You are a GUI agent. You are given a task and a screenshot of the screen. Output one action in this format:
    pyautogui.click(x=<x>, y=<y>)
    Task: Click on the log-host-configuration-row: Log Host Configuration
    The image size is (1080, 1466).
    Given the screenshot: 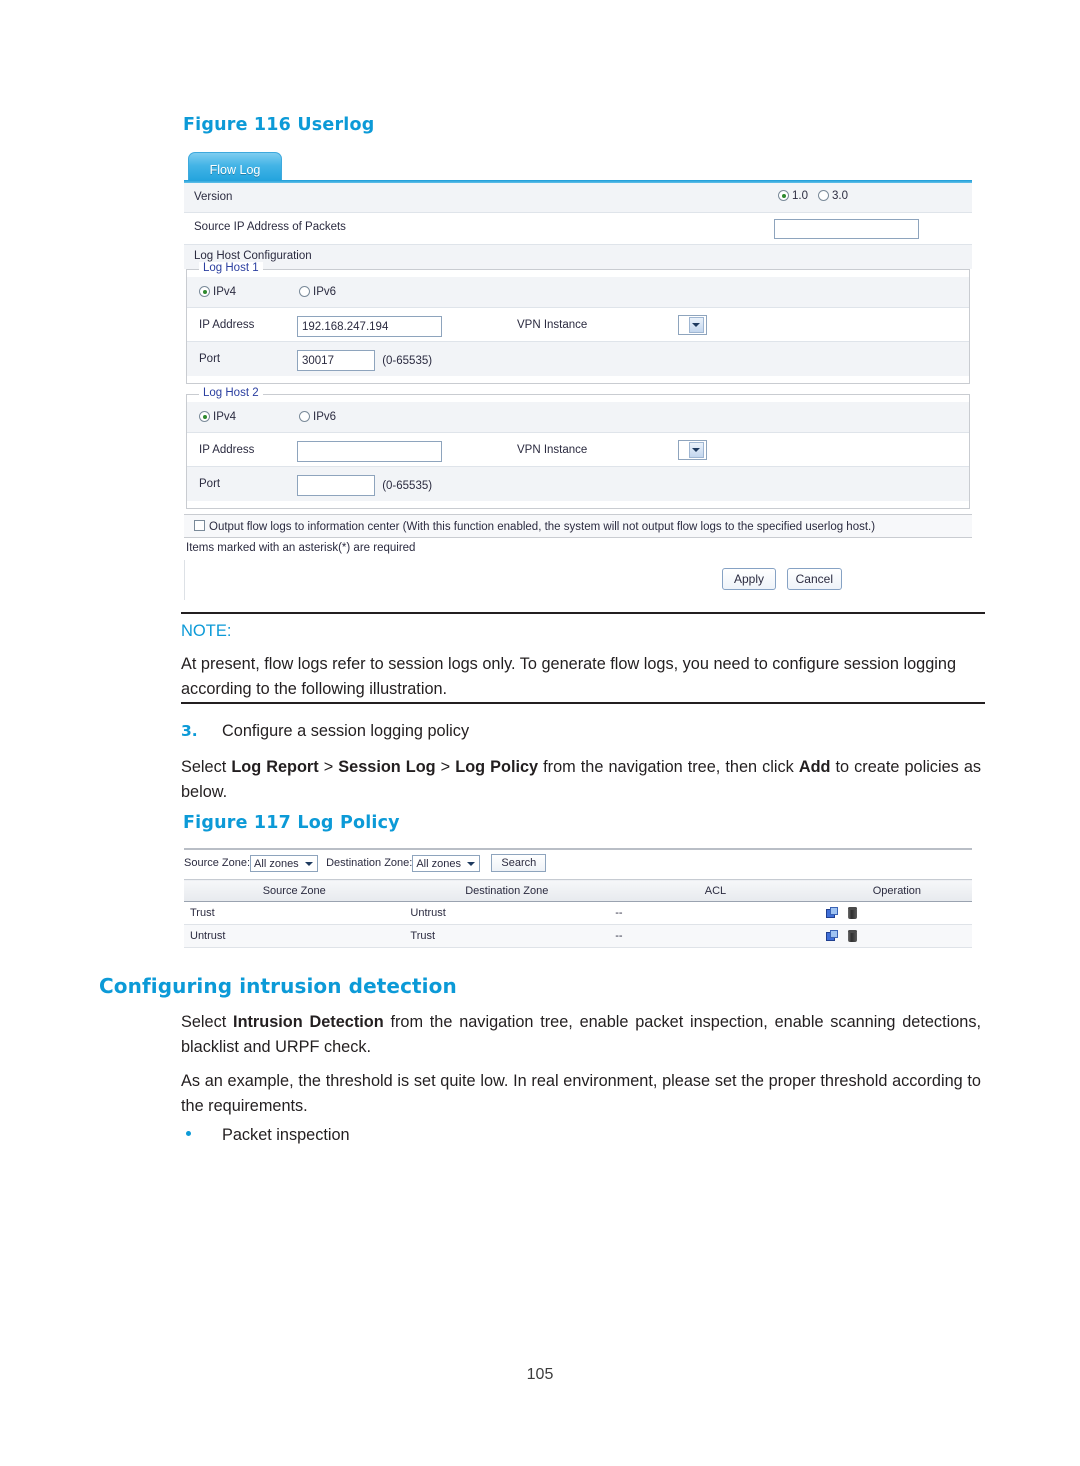 What is the action you would take?
    pyautogui.click(x=578, y=257)
    